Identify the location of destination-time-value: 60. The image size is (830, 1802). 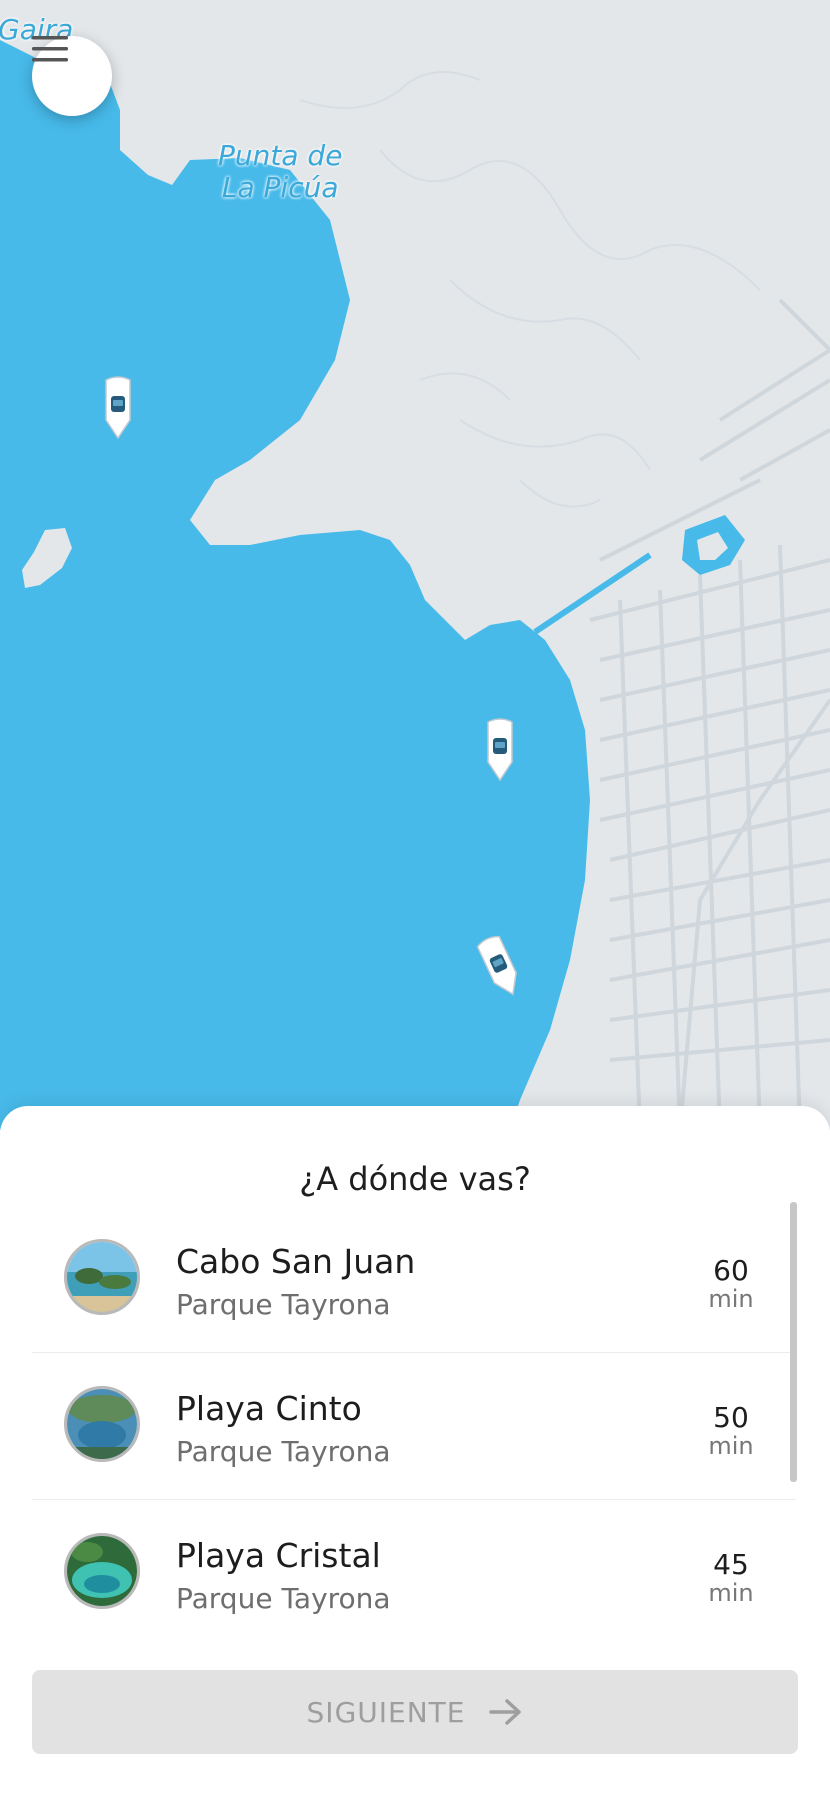
(731, 1270).